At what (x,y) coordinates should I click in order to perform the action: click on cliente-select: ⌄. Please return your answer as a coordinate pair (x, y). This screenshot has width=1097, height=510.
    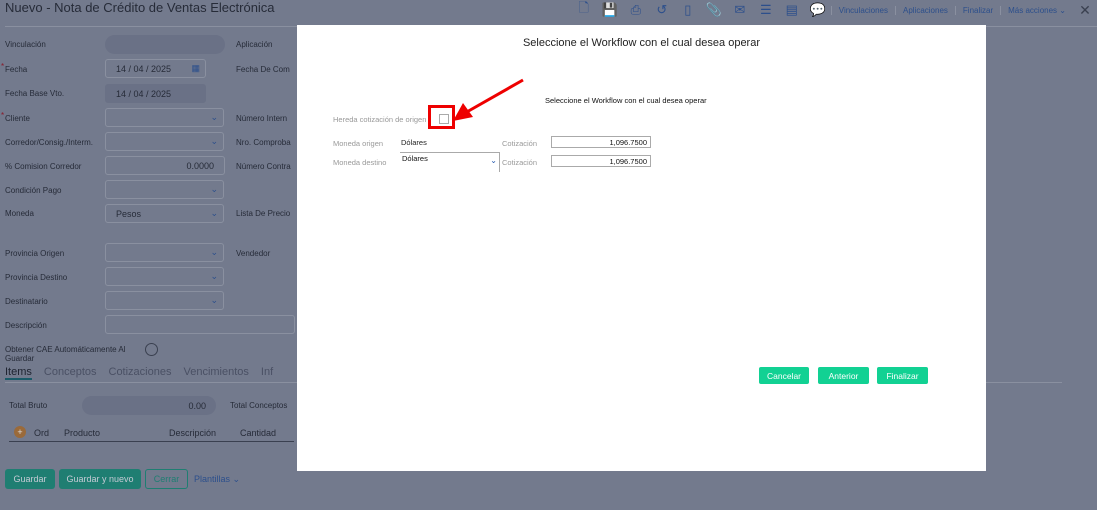
    Looking at the image, I should click on (164, 117).